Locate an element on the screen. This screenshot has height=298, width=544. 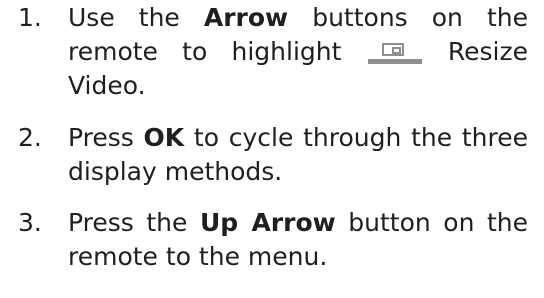
step-number: 2. is located at coordinates (30, 137).